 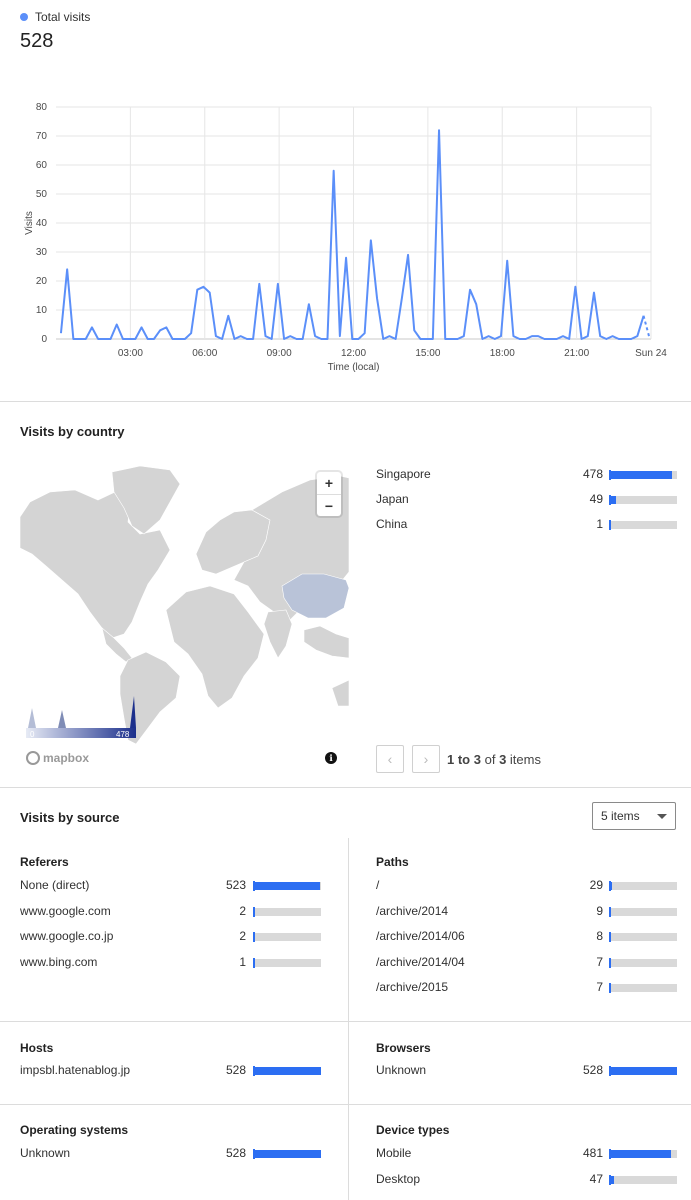 I want to click on list-item: /archive/2014 9, so click(x=345, y=913).